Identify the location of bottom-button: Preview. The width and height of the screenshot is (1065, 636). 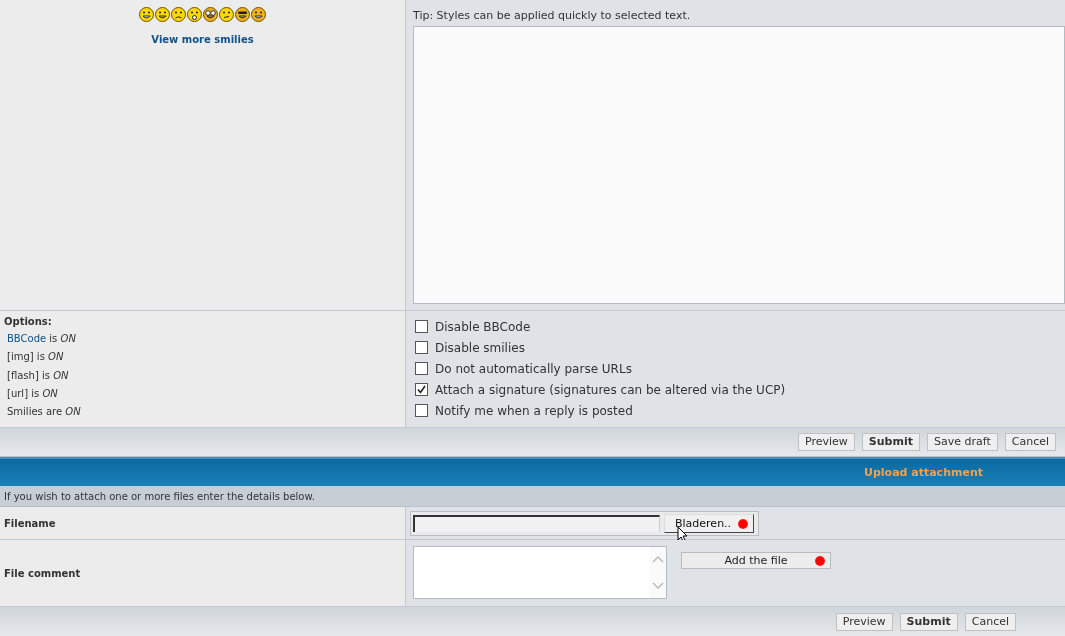
(864, 621).